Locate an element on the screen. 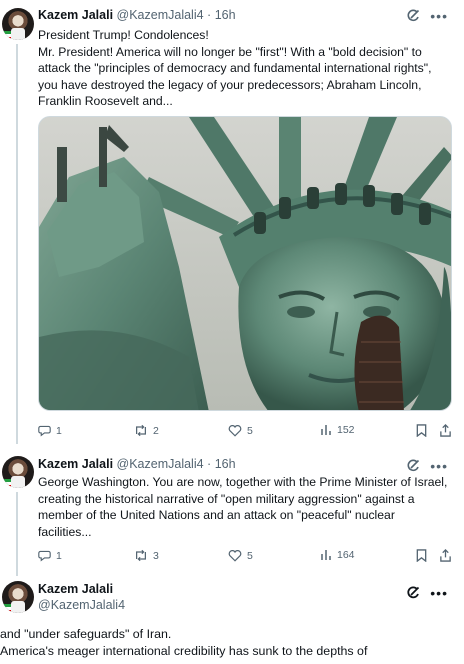 The width and height of the screenshot is (464, 664). views-count: 152 is located at coordinates (346, 430).